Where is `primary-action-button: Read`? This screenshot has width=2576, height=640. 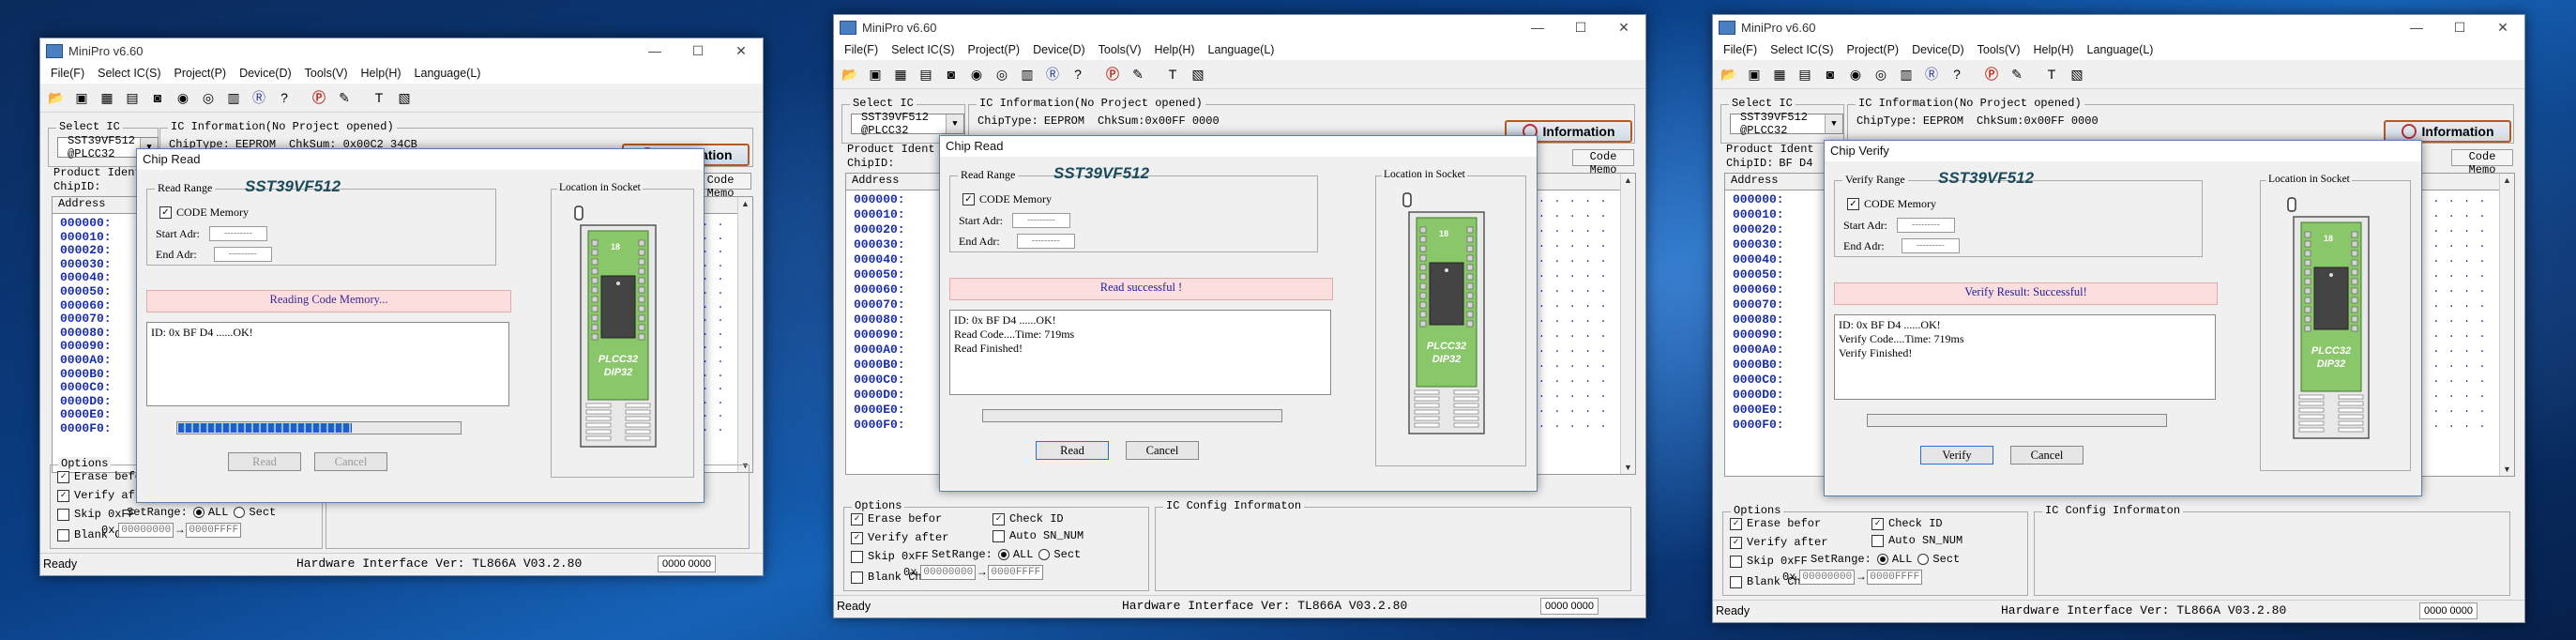
primary-action-button: Read is located at coordinates (1072, 451).